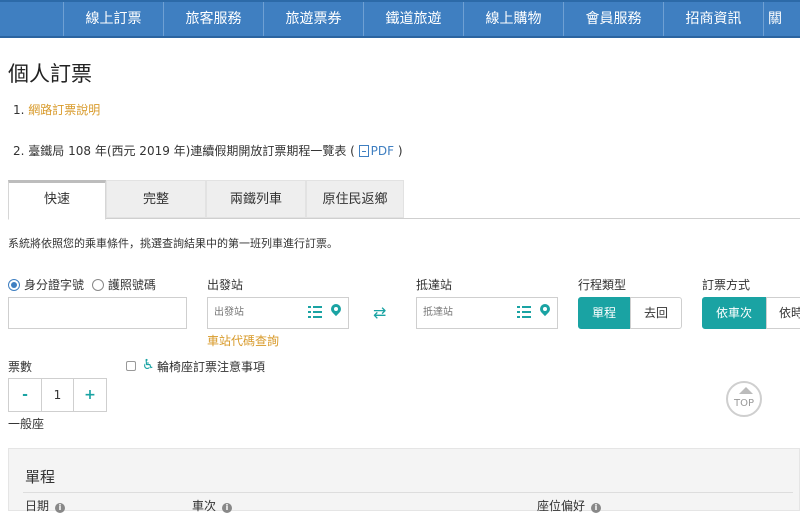  I want to click on departure-placeholder: 出發站, so click(229, 312).